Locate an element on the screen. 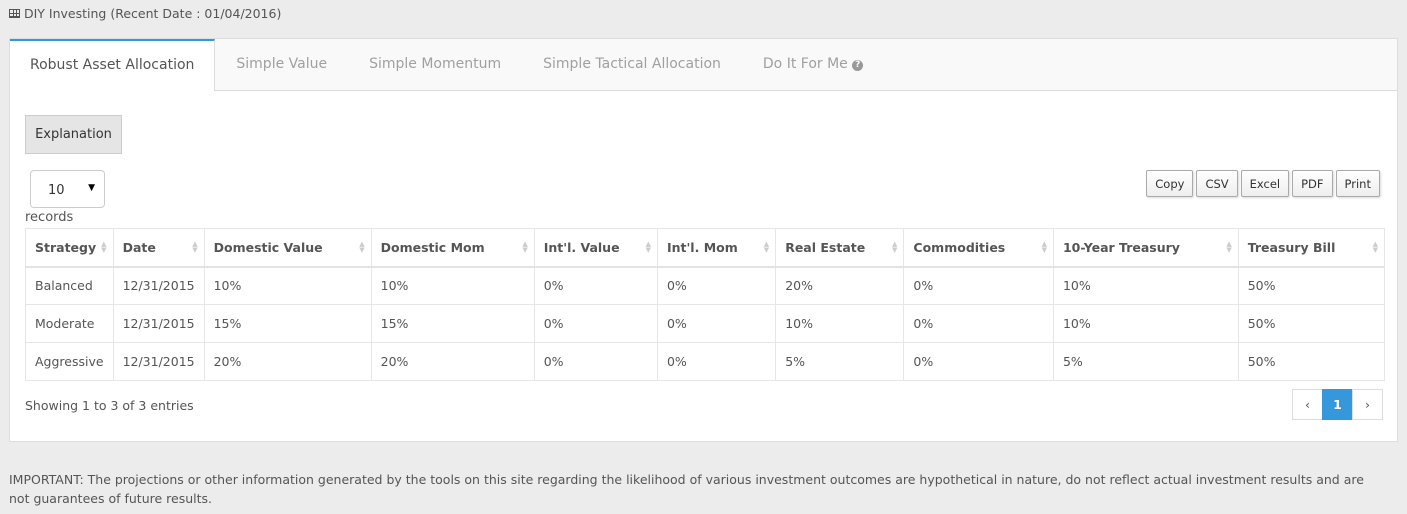 The width and height of the screenshot is (1407, 514). tab-robust-asset-allocation: Robust Asset Allocation is located at coordinates (113, 65).